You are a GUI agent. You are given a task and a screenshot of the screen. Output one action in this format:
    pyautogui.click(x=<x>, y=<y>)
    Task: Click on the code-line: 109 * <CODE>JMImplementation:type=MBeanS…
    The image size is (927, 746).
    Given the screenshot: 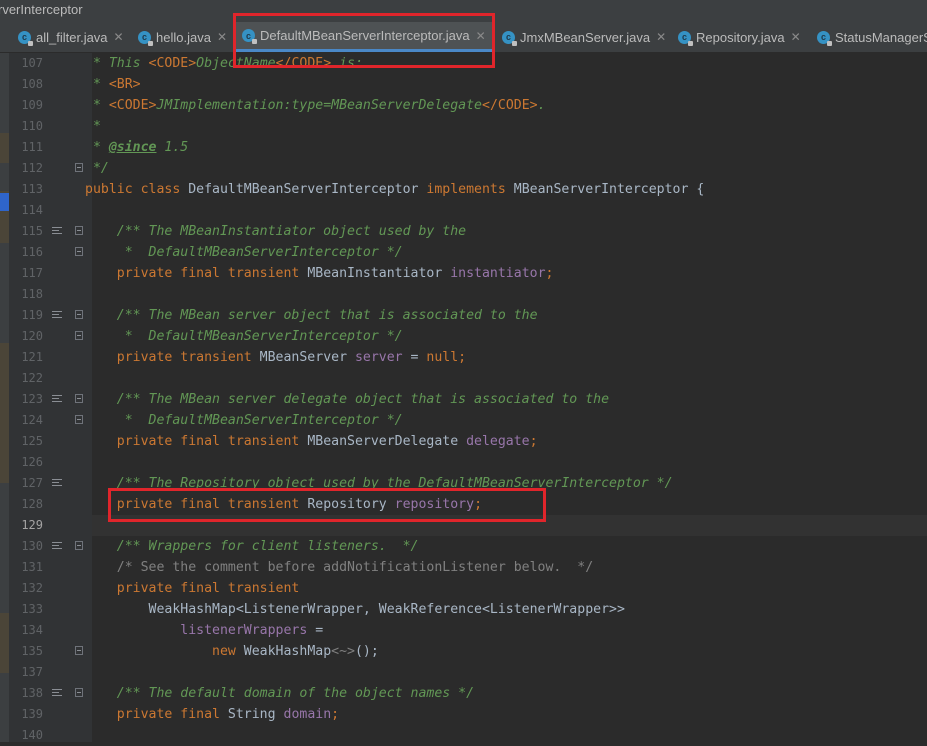 What is the action you would take?
    pyautogui.click(x=463, y=105)
    